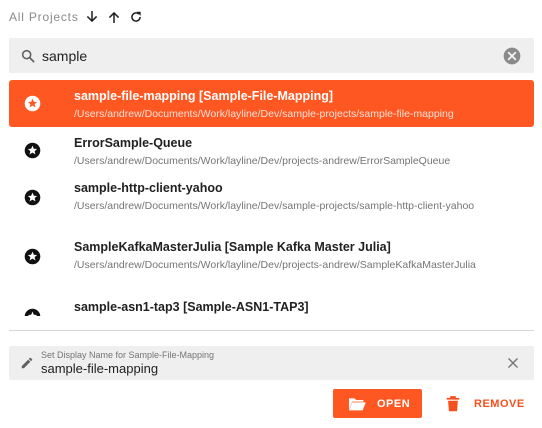 This screenshot has height=428, width=542. Describe the element at coordinates (513, 363) in the screenshot. I see `close-icon` at that location.